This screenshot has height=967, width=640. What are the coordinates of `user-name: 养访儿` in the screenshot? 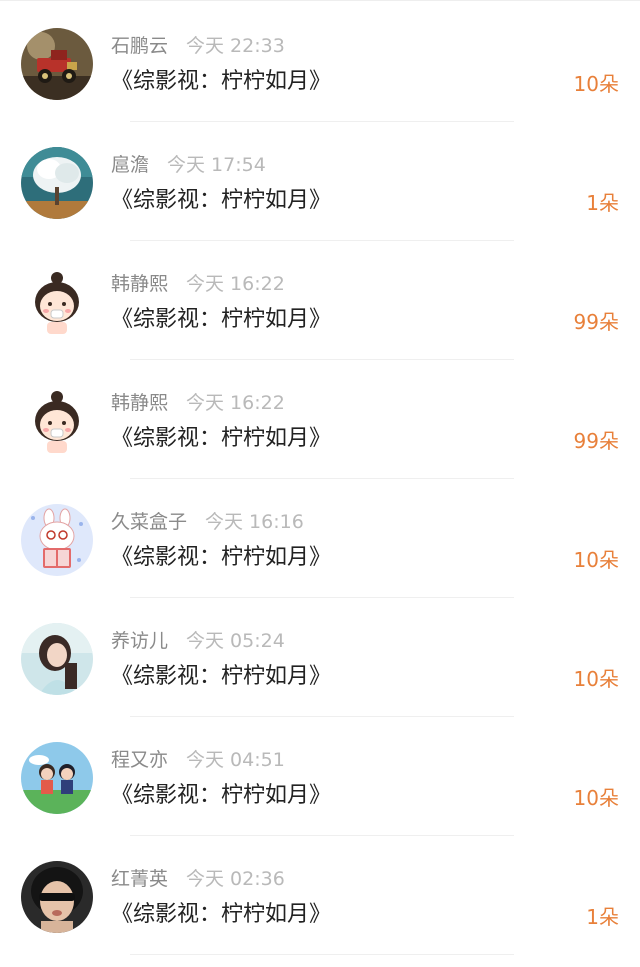 It's located at (139, 641).